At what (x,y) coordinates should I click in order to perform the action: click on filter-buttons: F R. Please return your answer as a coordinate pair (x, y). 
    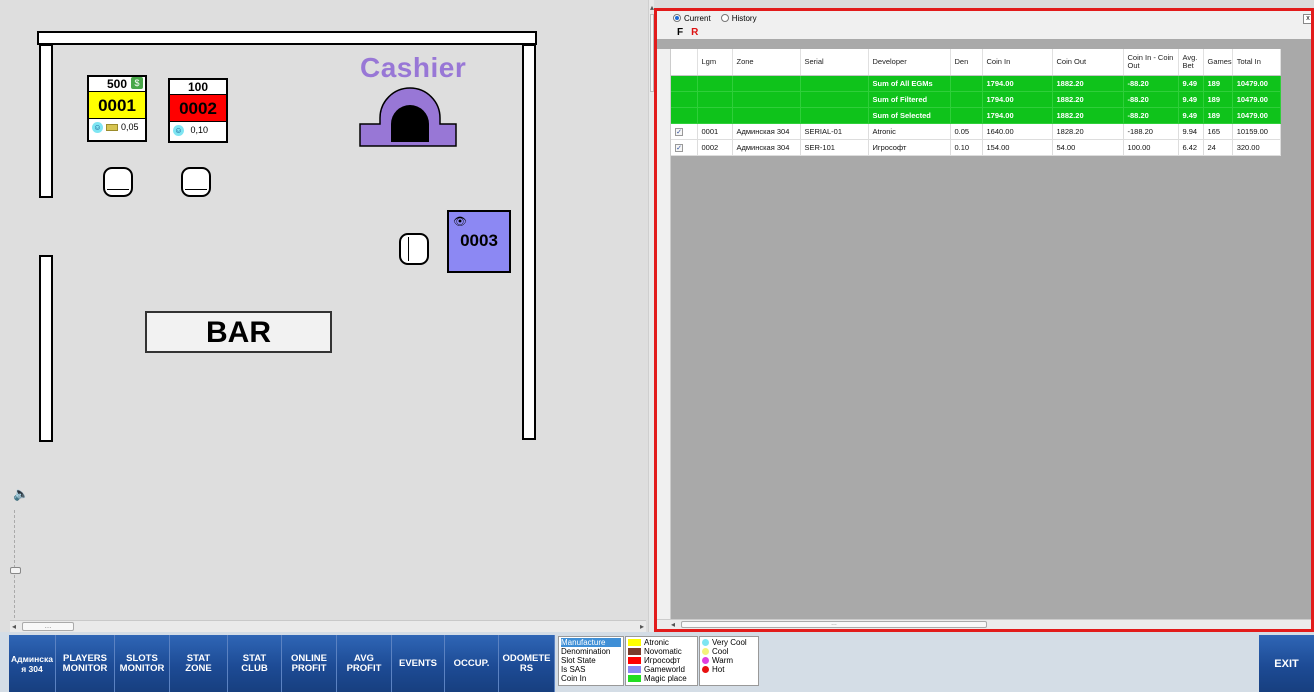
    Looking at the image, I should click on (984, 32).